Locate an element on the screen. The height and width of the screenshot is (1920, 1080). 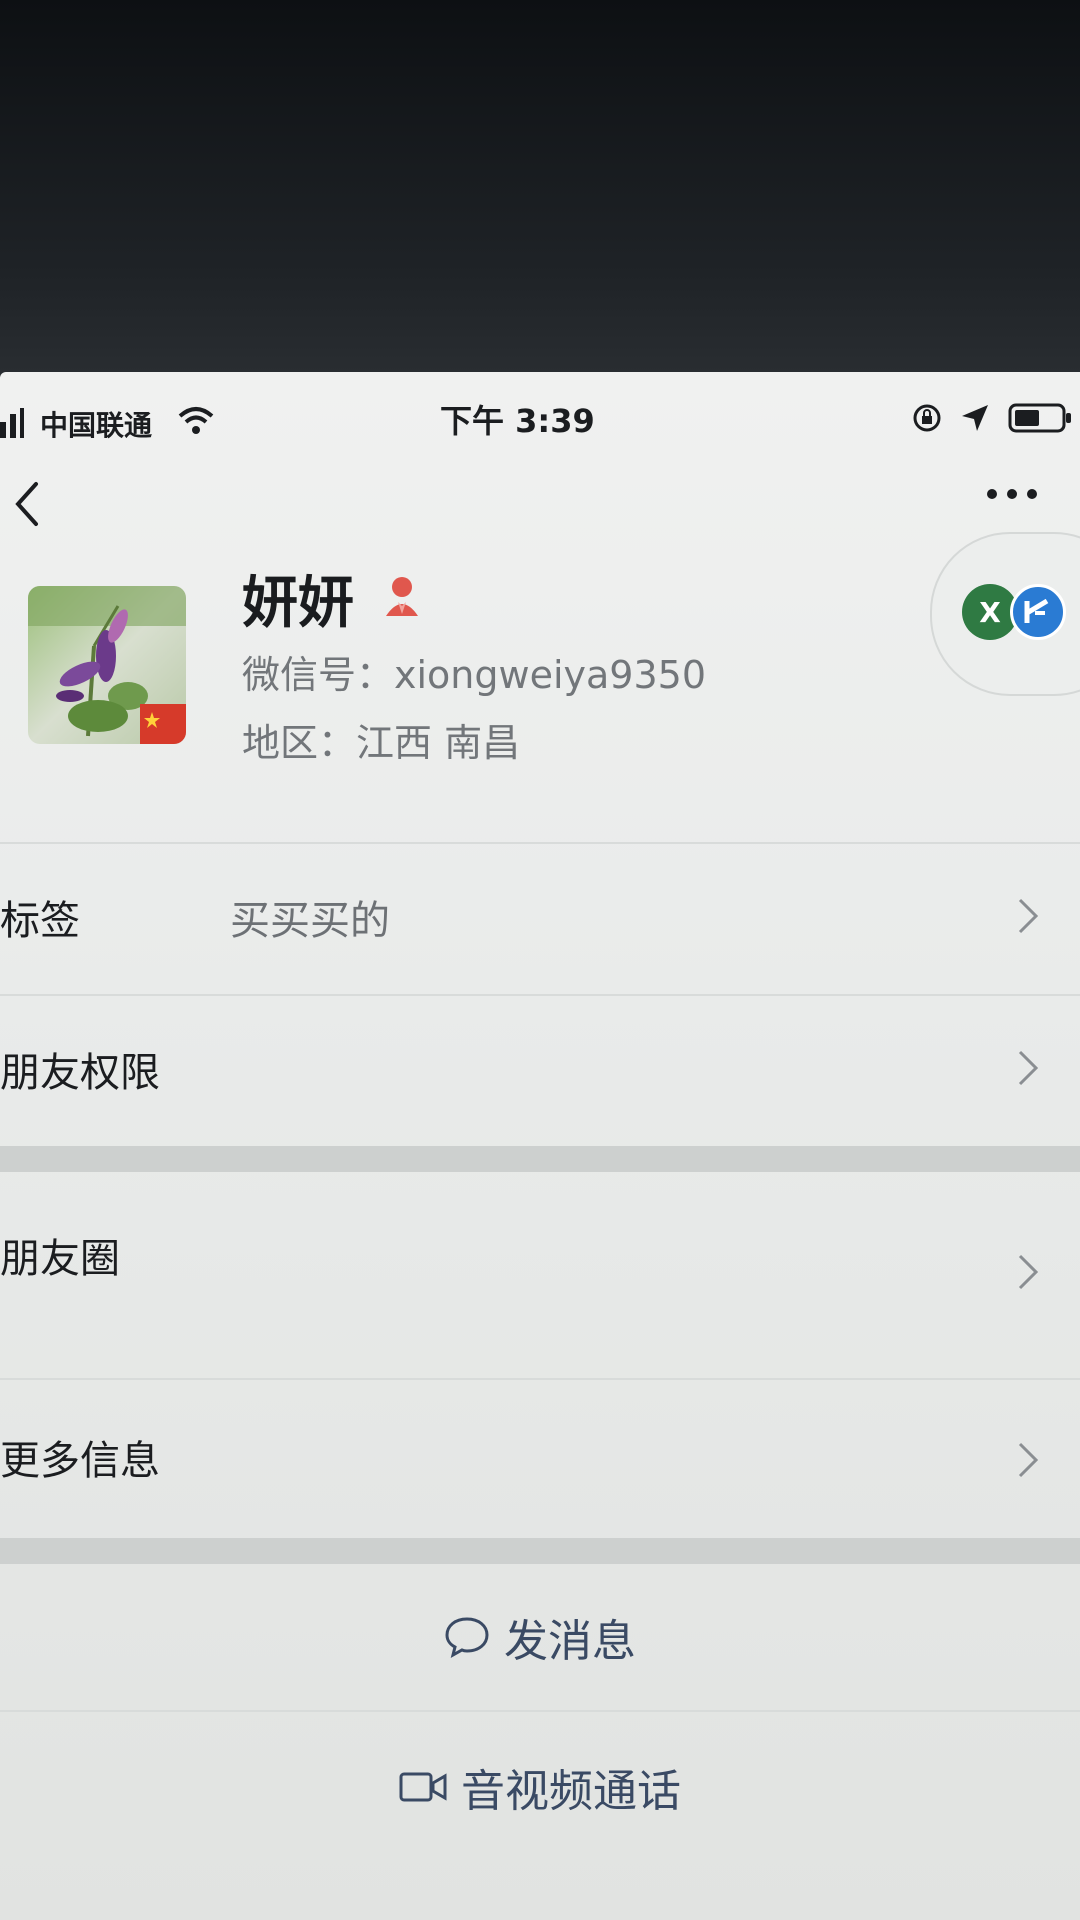
more-options-icon is located at coordinates (1012, 494).